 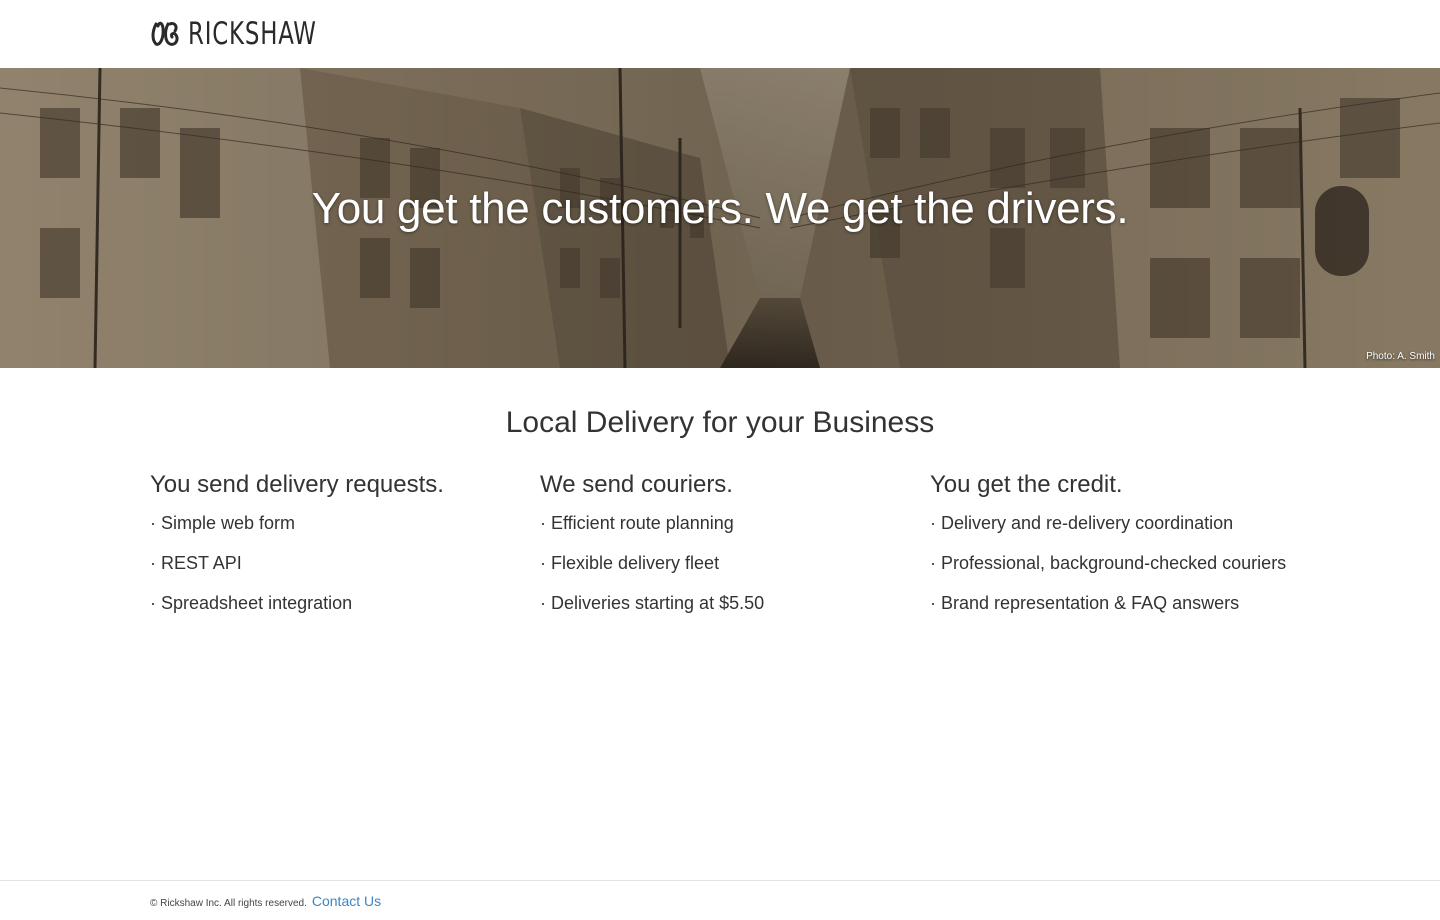 What do you see at coordinates (1085, 603) in the screenshot?
I see `list-item: · Brand representation & FAQ answers` at bounding box center [1085, 603].